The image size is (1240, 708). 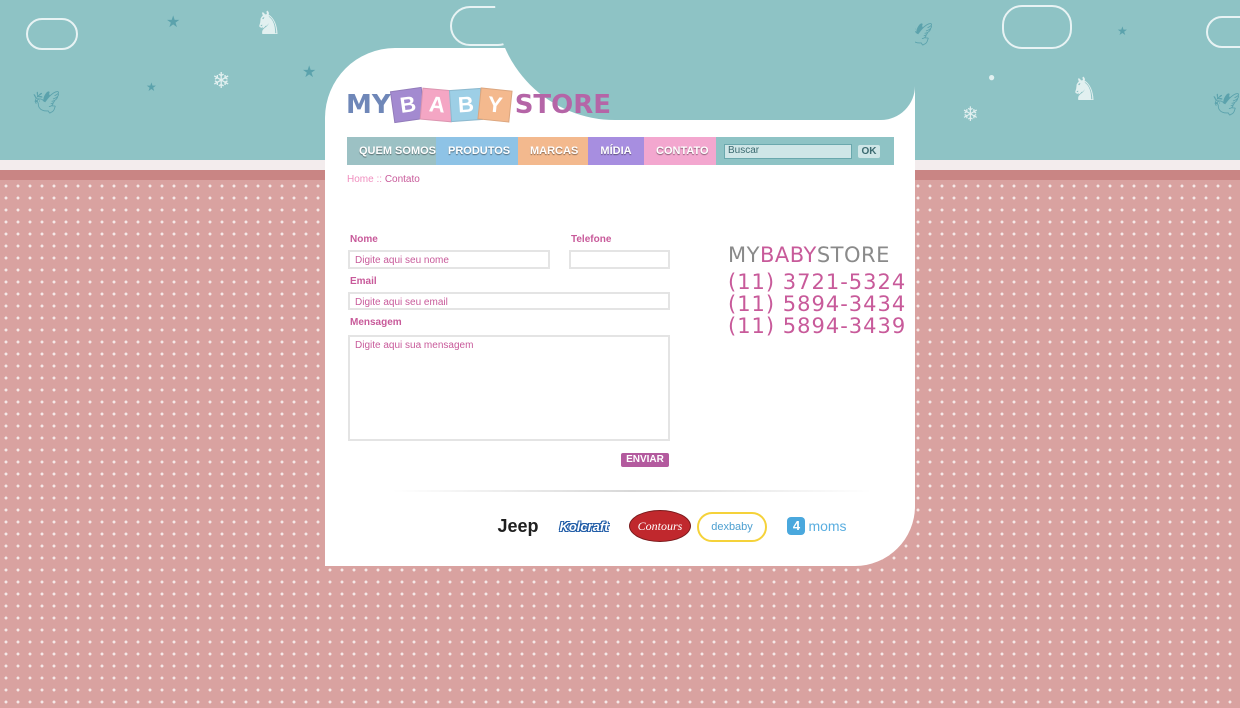 I want to click on message-label: Mensagem, so click(x=376, y=322).